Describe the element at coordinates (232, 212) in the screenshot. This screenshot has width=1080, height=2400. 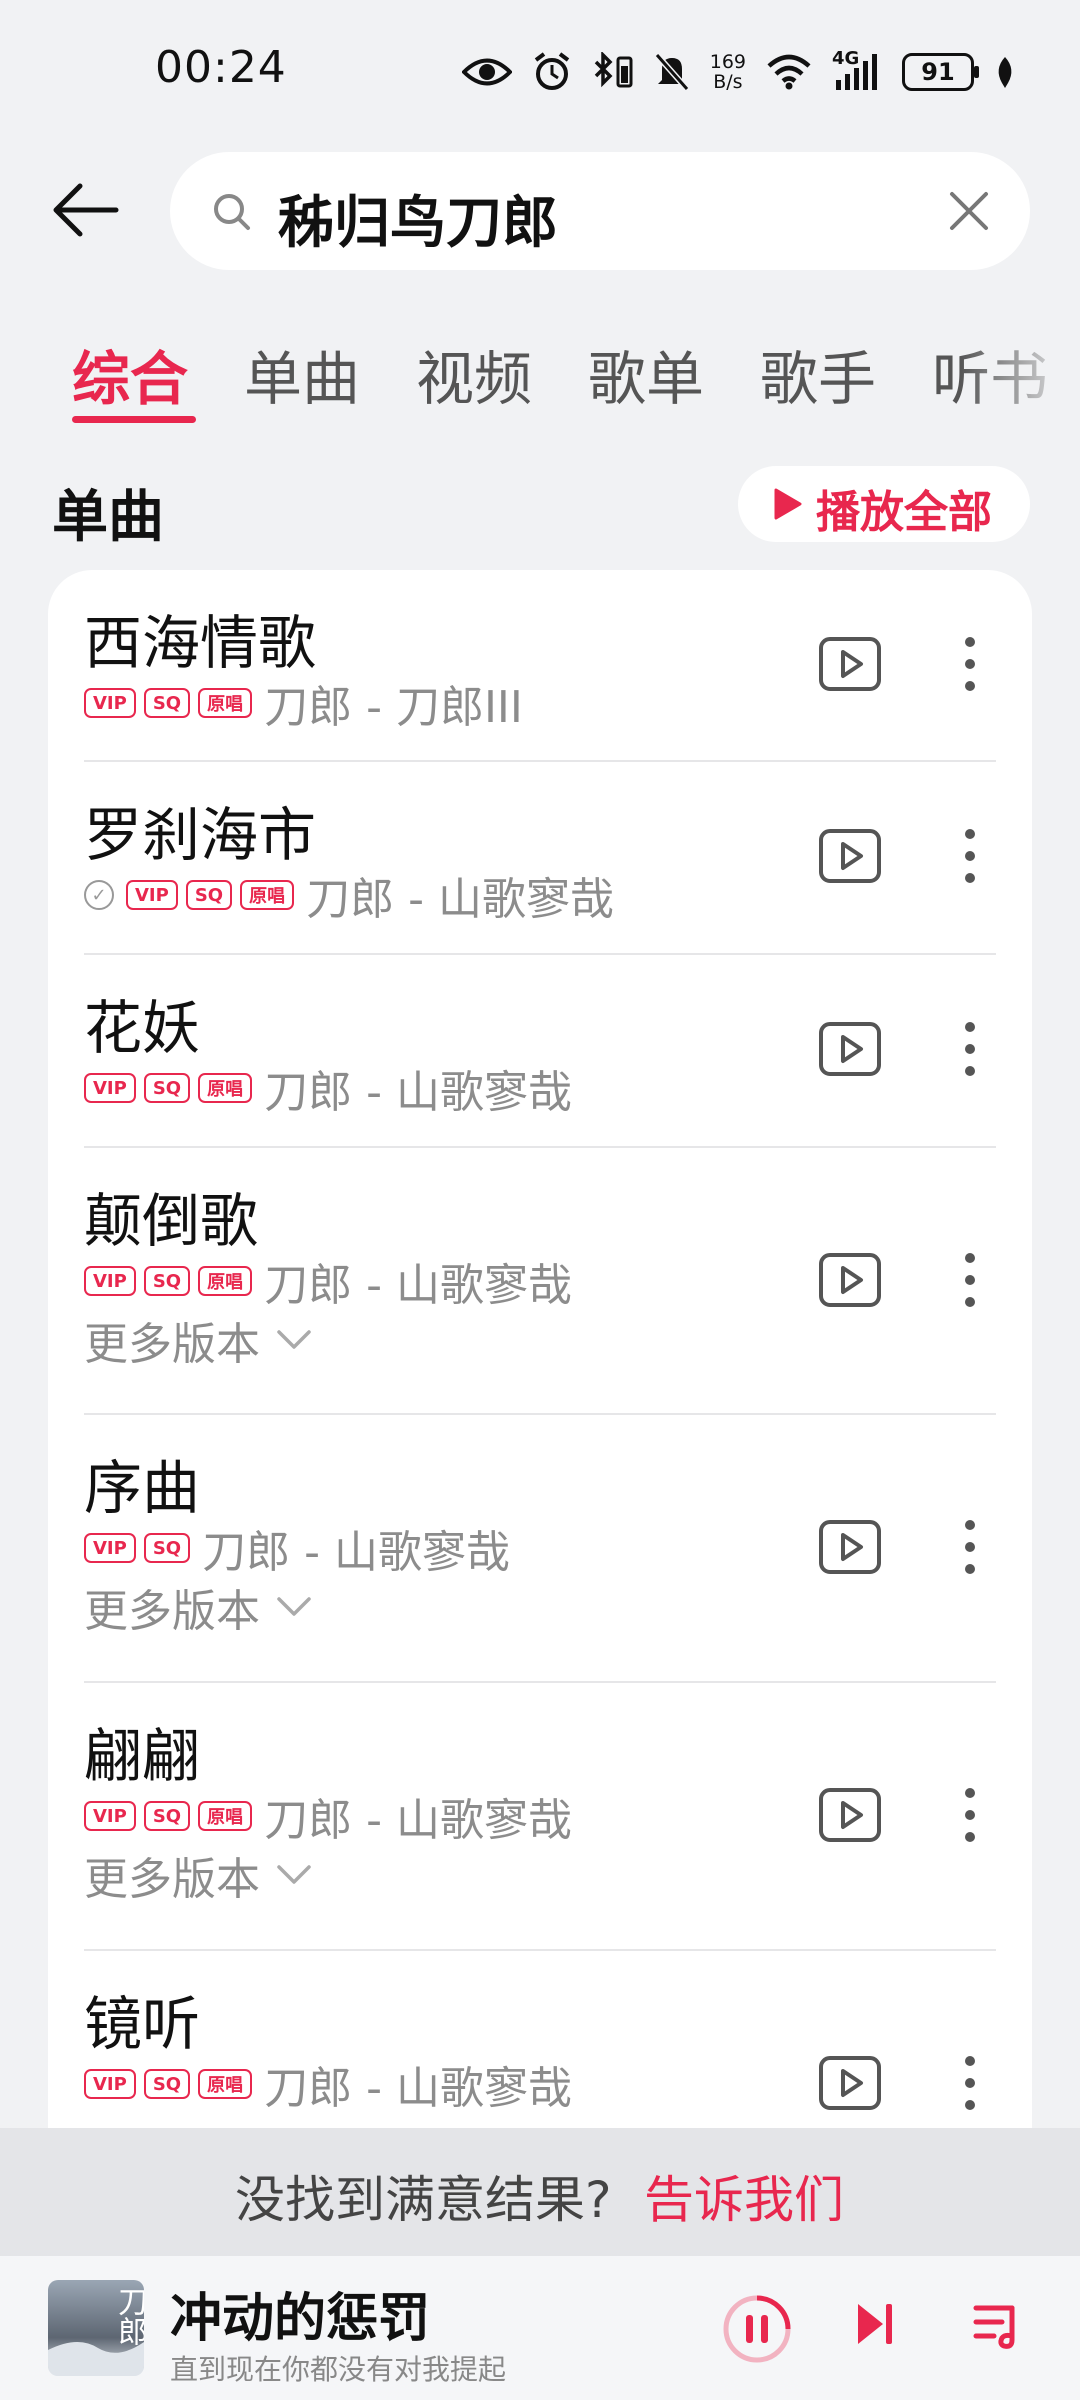
I see `search-icon` at that location.